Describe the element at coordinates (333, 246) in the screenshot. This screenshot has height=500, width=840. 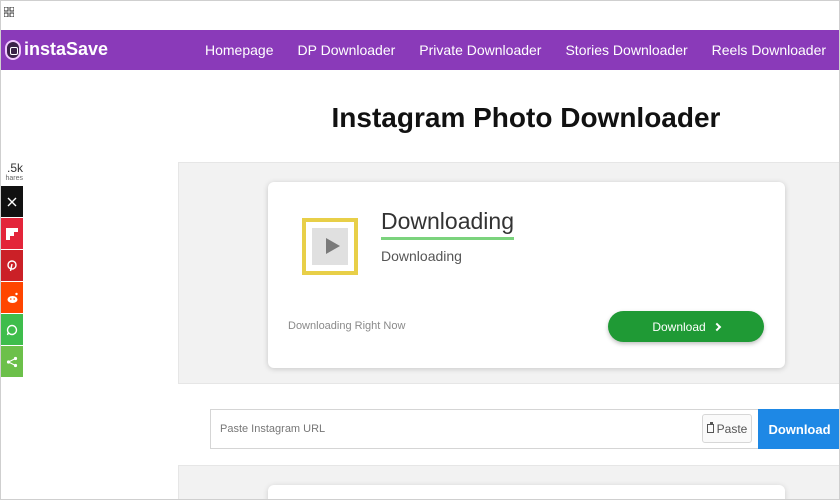
I see `play-icon` at that location.